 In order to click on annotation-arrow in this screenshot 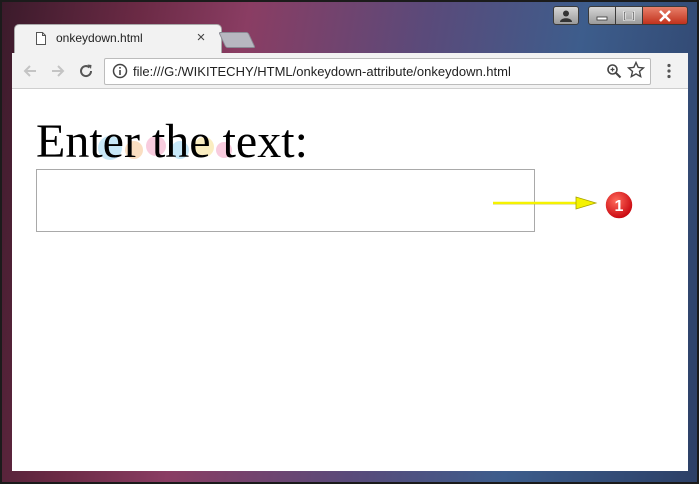, I will do `click(545, 203)`.